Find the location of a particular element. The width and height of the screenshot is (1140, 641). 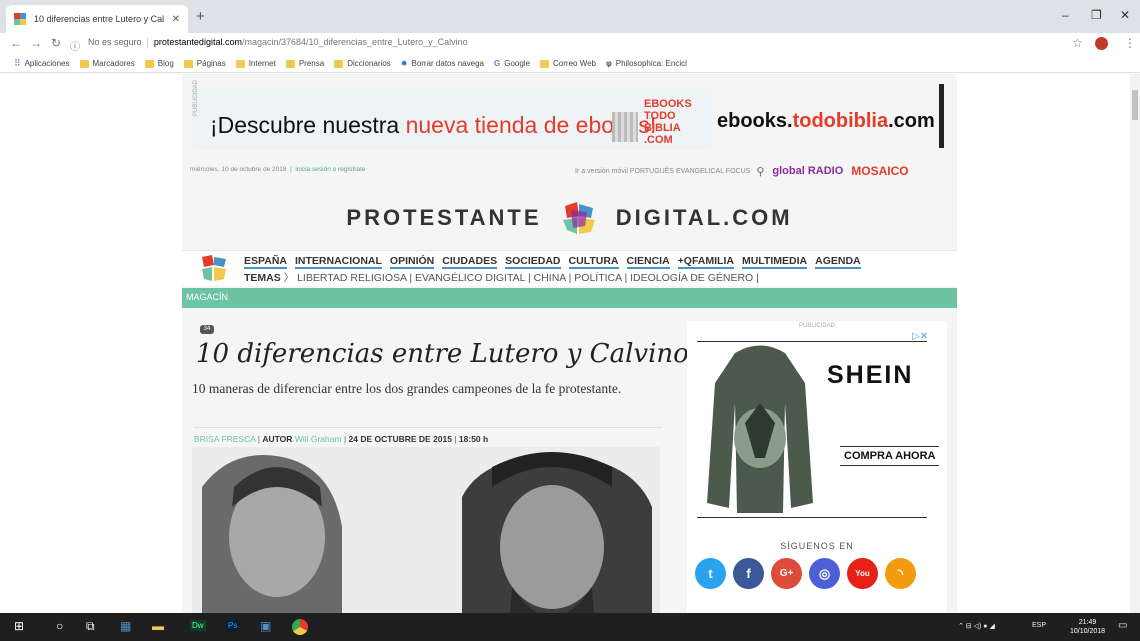

url-part: todobiblia is located at coordinates (840, 121).